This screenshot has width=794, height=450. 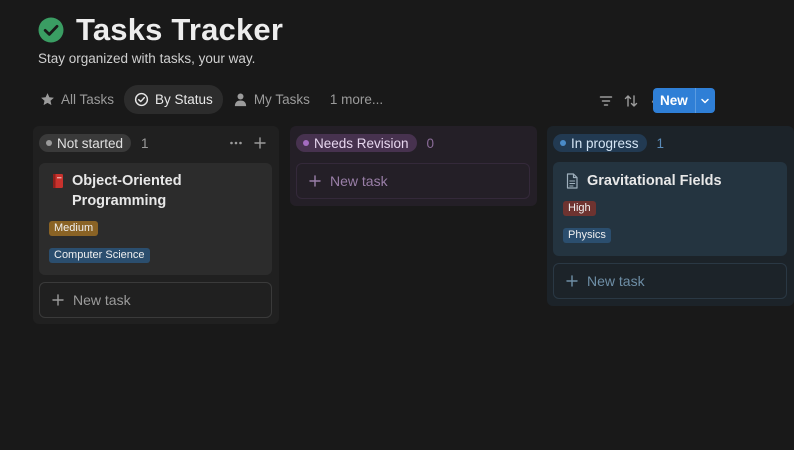 I want to click on filter-icon, so click(x=606, y=101).